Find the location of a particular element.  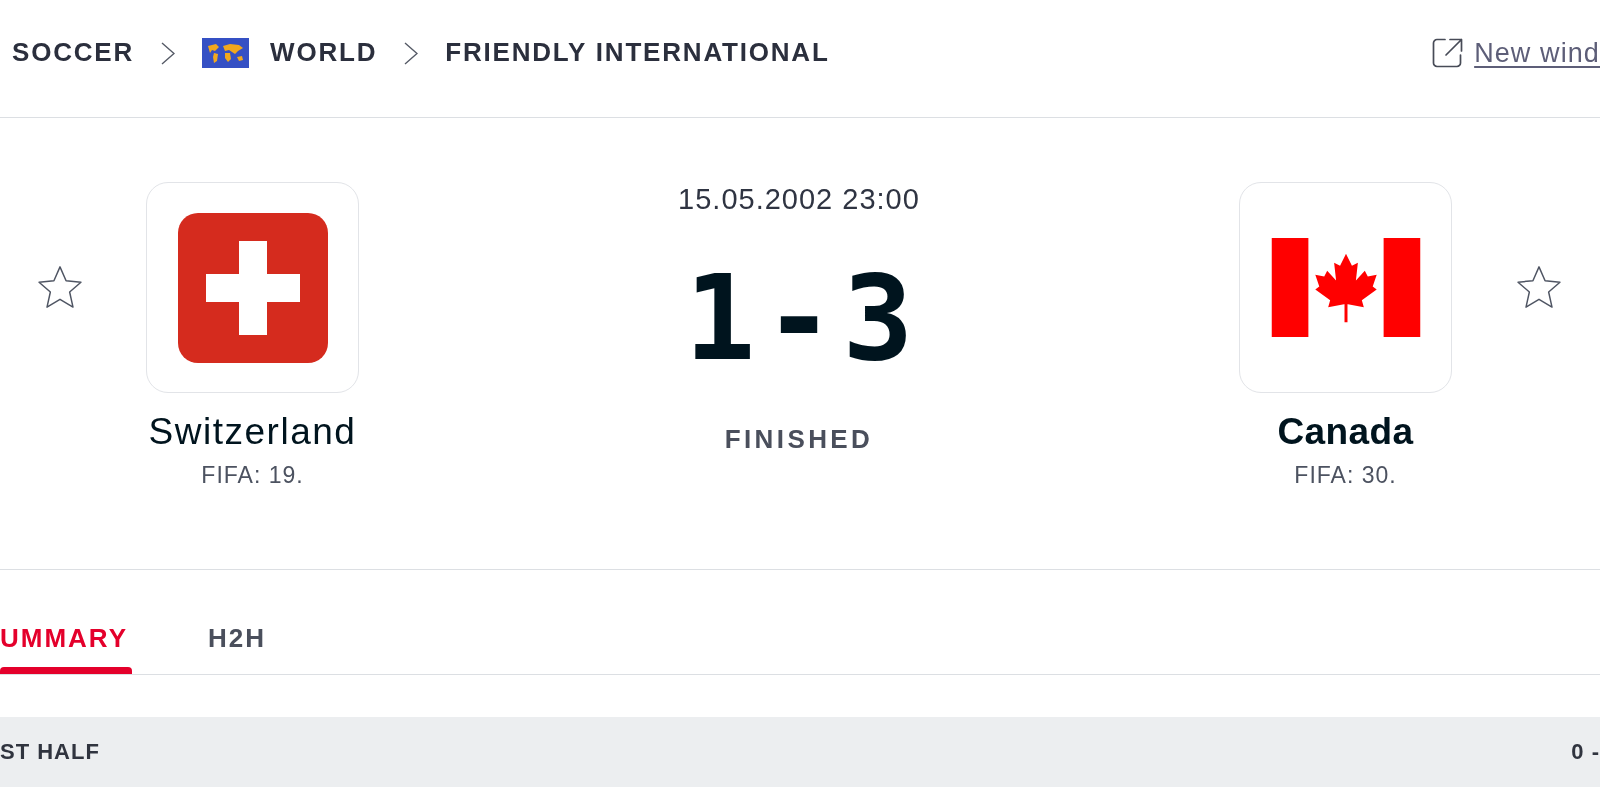

tab: UMMARY is located at coordinates (66, 622).